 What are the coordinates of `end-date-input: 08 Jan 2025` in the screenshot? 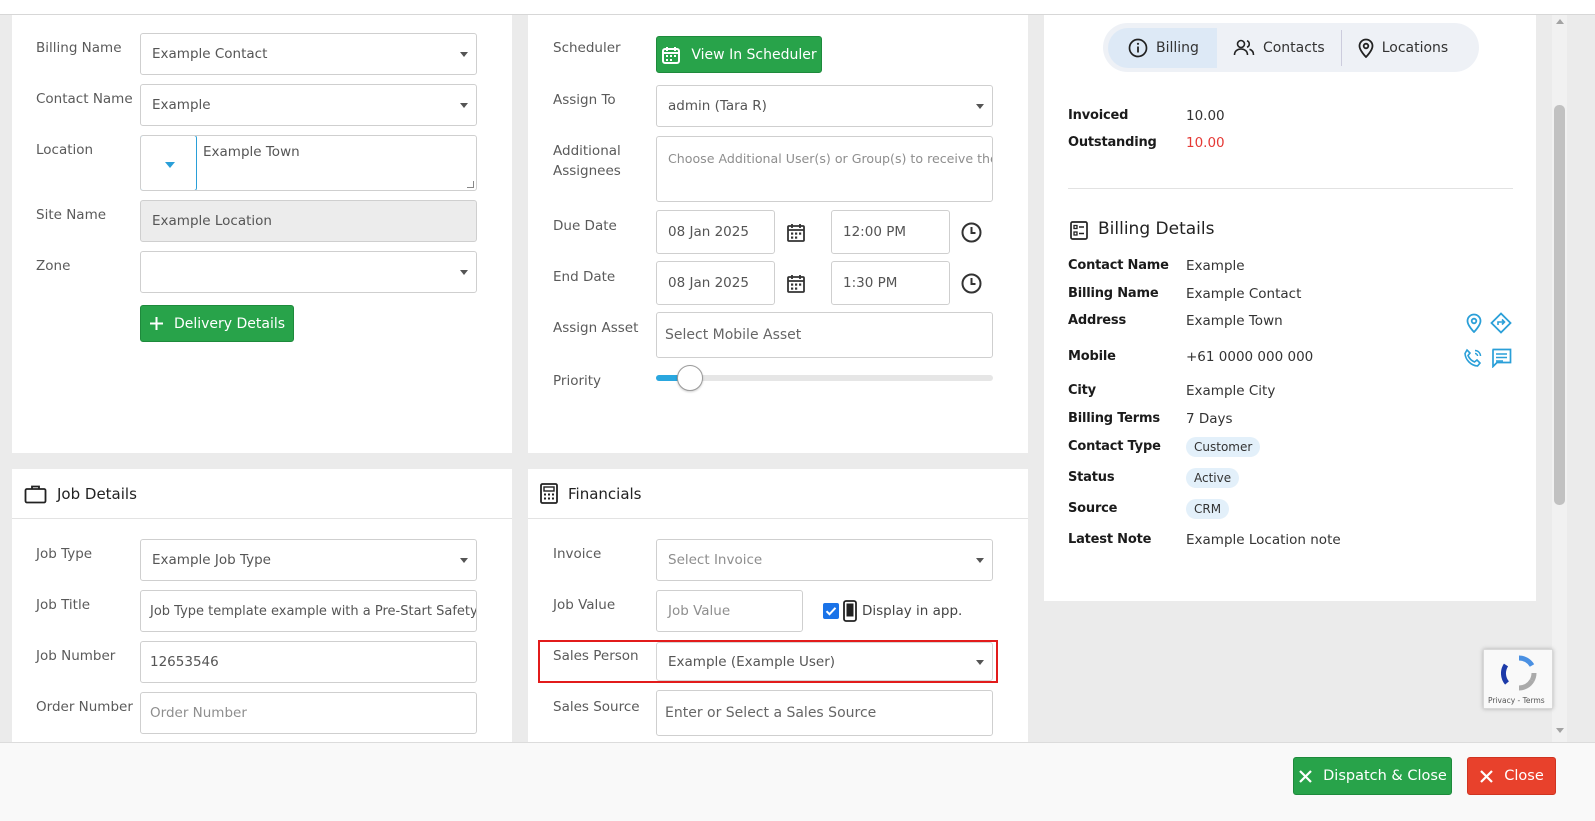 It's located at (715, 283).